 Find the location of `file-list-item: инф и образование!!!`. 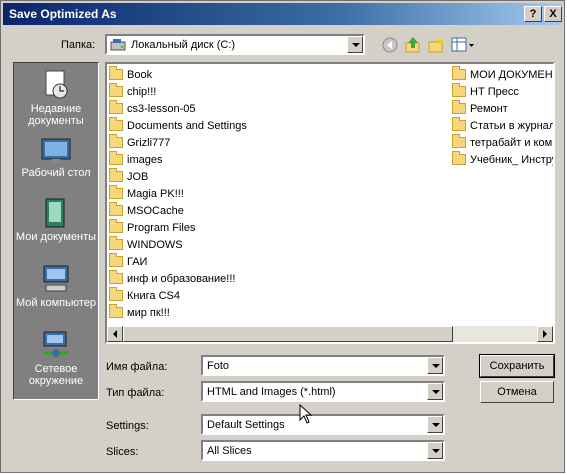

file-list-item: инф и образование!!! is located at coordinates (178, 278).